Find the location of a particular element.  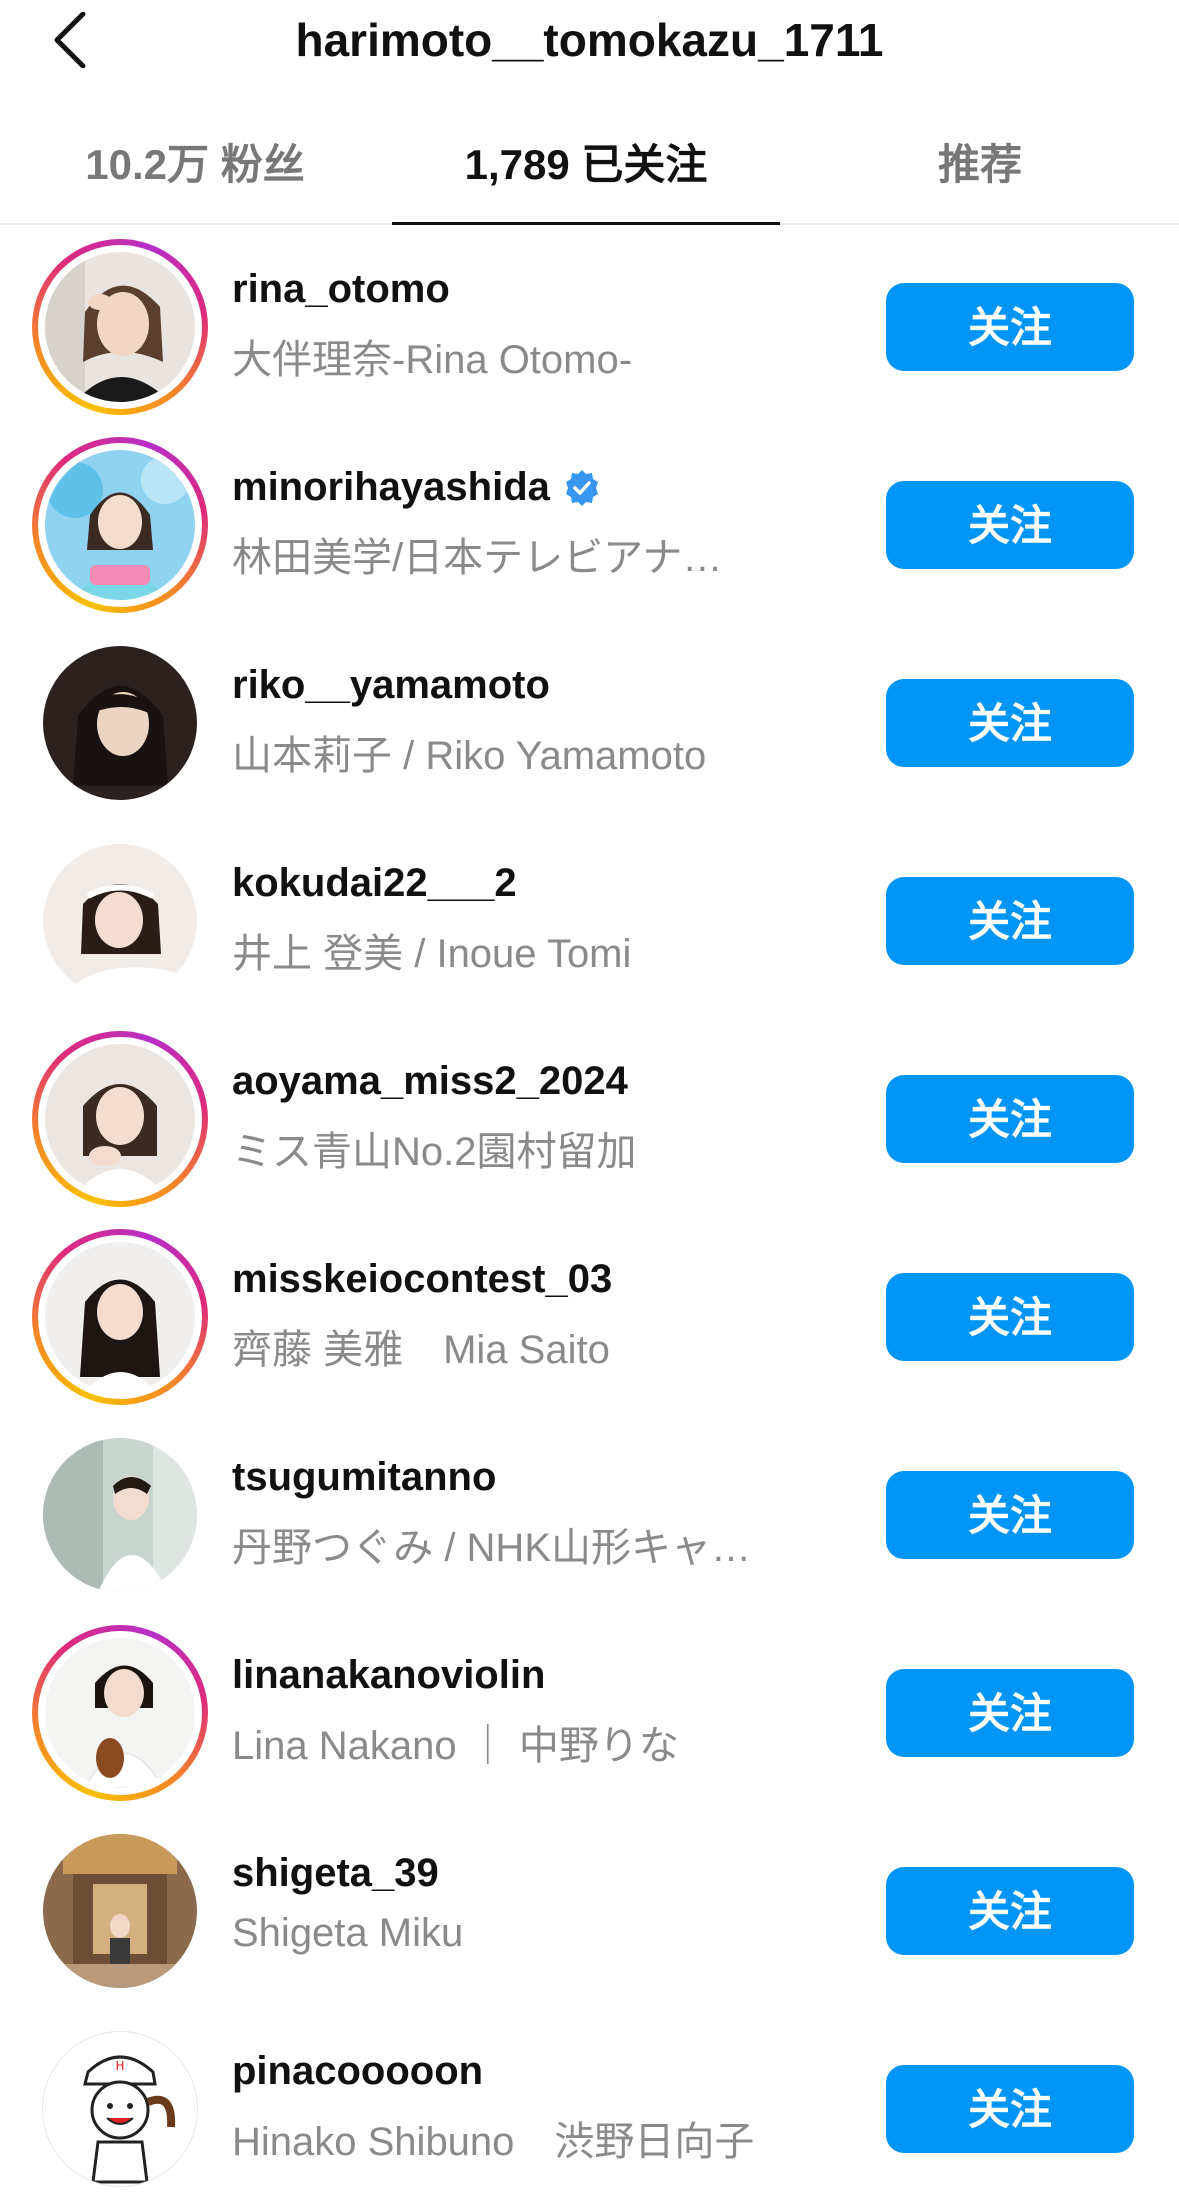

tab-followers: 10.2万 粉丝 is located at coordinates (195, 168).